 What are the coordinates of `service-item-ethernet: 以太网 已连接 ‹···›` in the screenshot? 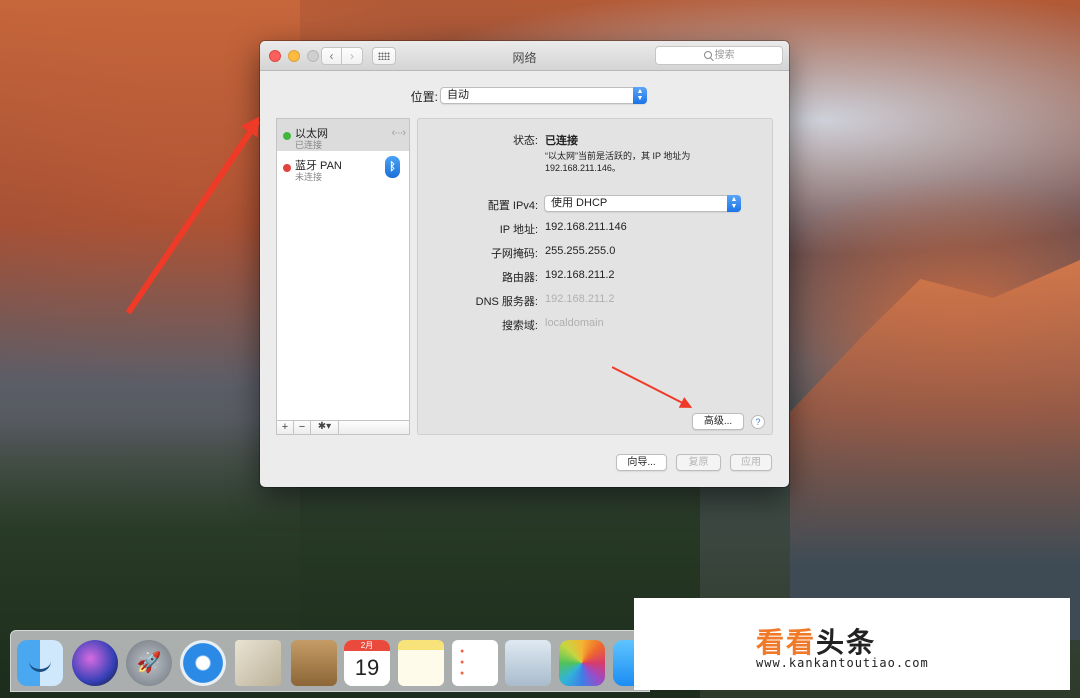 It's located at (343, 135).